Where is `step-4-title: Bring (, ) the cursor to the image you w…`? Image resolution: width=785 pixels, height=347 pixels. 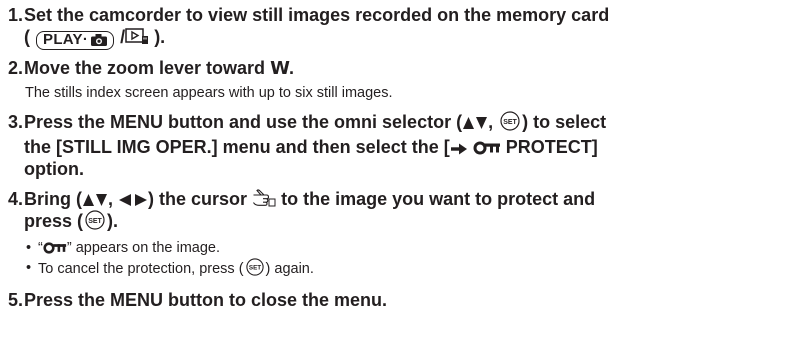 step-4-title: Bring (, ) the cursor to the image you w… is located at coordinates (401, 211).